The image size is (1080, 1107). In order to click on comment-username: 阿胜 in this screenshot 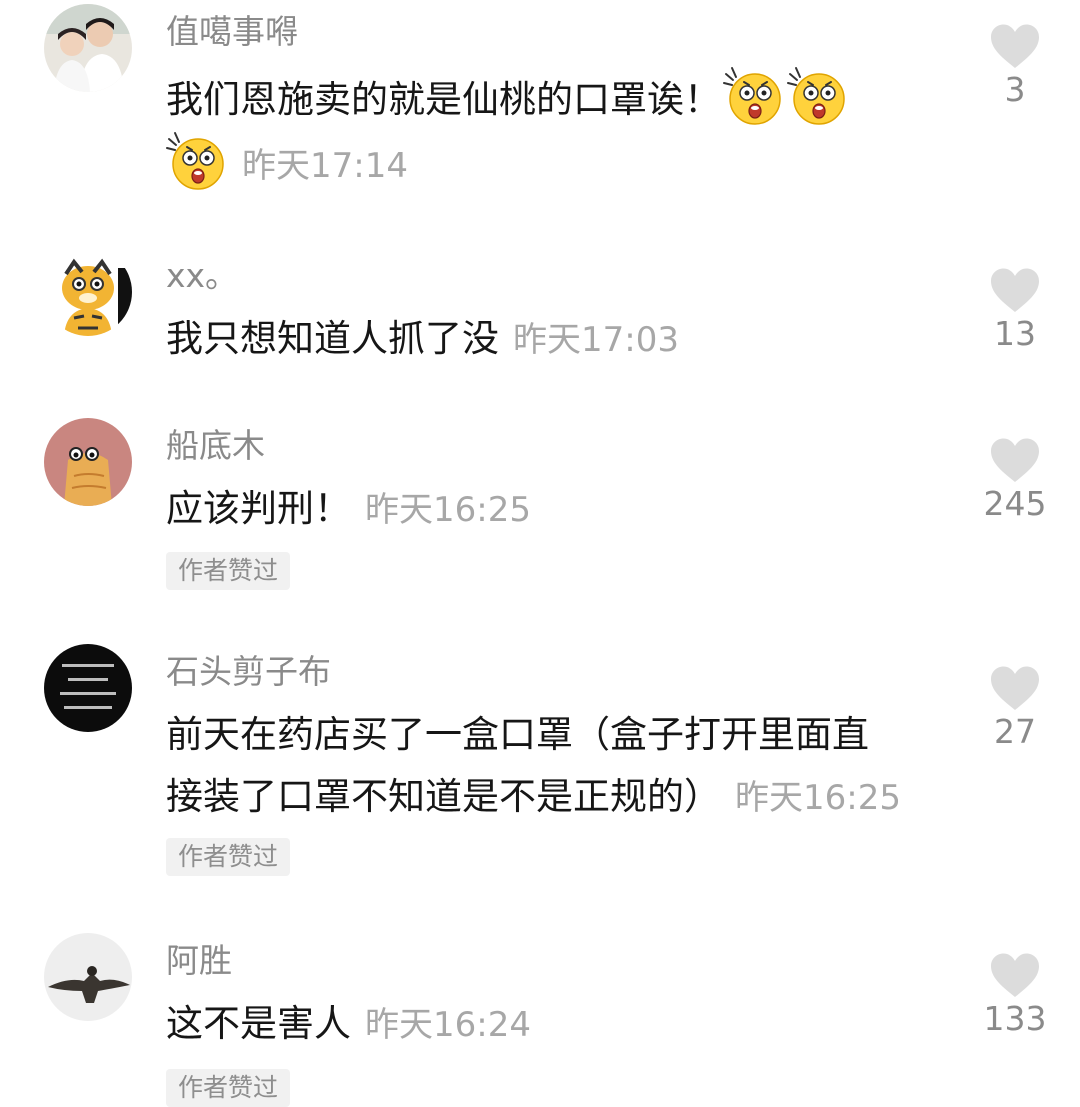, I will do `click(199, 961)`.